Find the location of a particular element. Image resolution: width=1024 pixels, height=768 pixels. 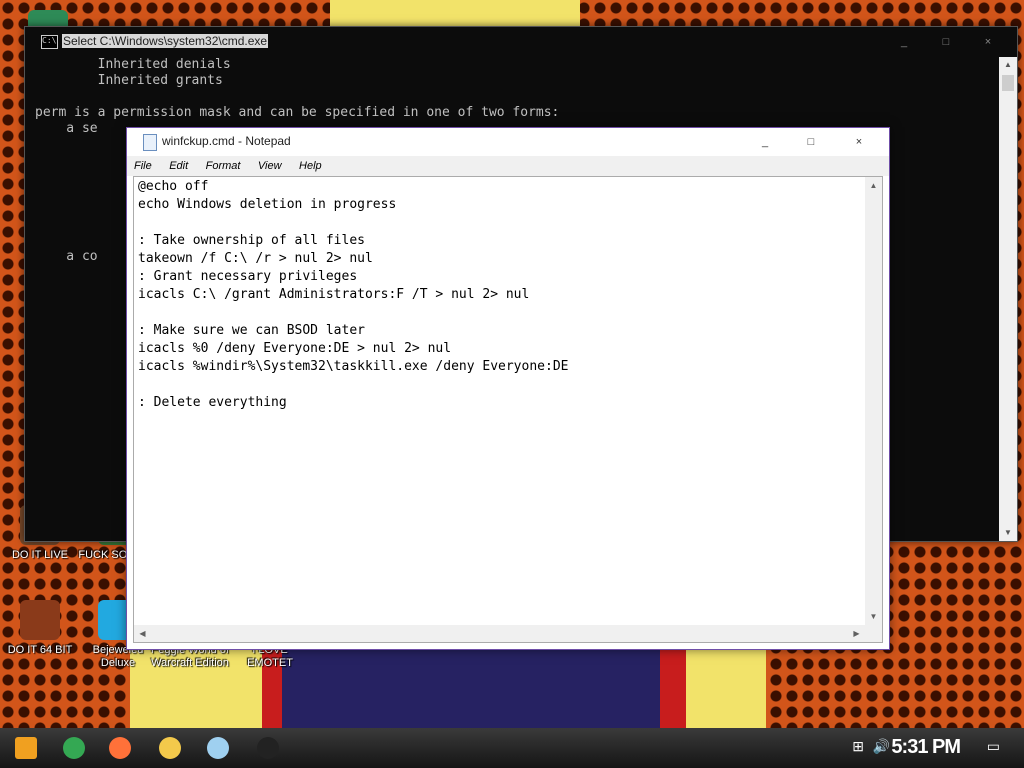

scroll-up-arrow-icon: ▲ is located at coordinates (873, 185).